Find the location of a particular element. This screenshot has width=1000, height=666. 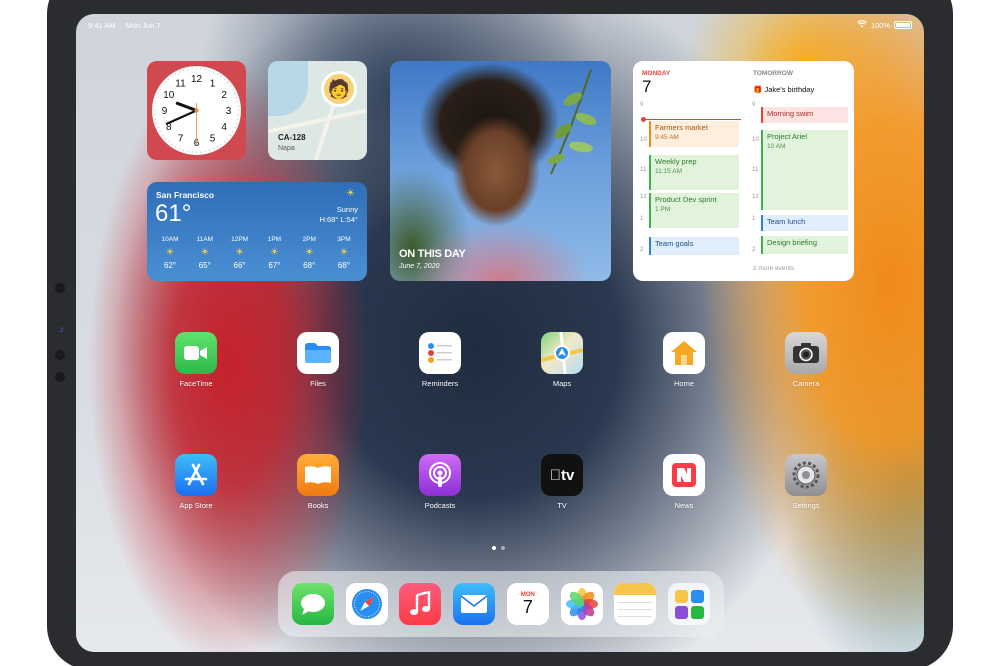

weather-high-low: H:68° L:54° is located at coordinates (338, 219).